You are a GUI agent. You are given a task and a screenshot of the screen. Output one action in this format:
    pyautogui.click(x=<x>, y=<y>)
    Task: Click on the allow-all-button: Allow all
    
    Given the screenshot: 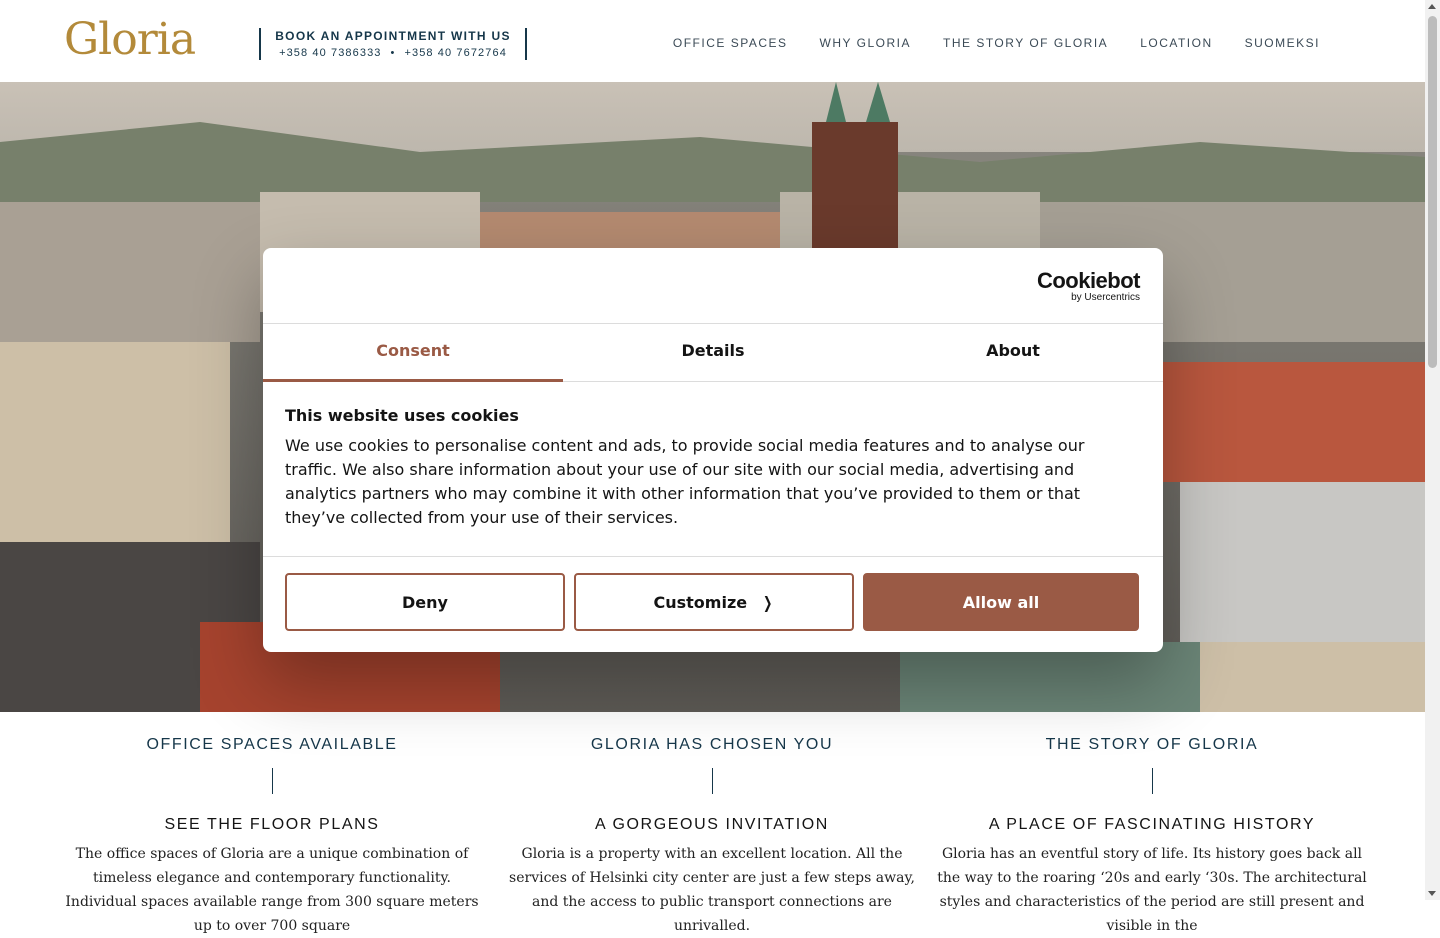 What is the action you would take?
    pyautogui.click(x=1001, y=602)
    